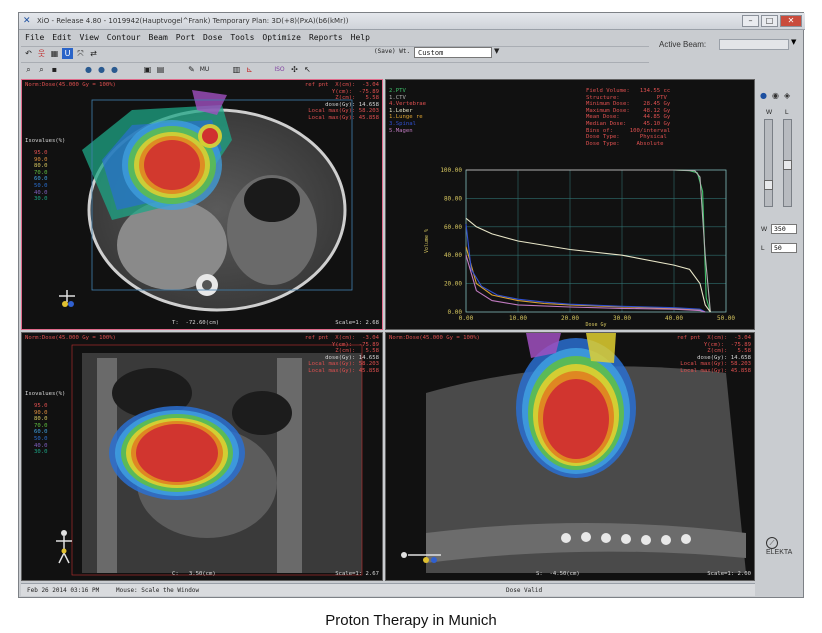  What do you see at coordinates (768, 163) in the screenshot?
I see `window-slider` at bounding box center [768, 163].